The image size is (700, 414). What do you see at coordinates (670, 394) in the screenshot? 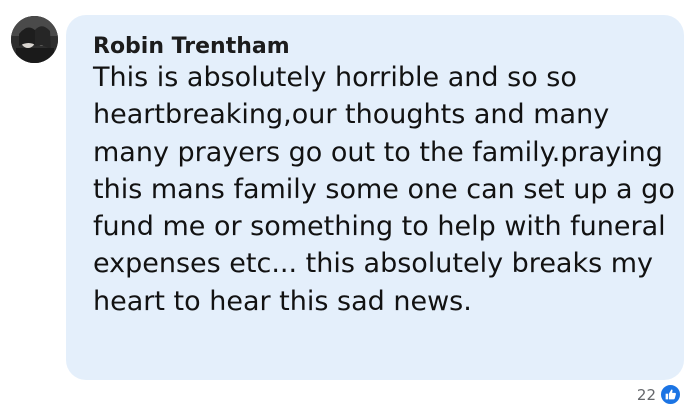
I see `thumbs-up-icon` at bounding box center [670, 394].